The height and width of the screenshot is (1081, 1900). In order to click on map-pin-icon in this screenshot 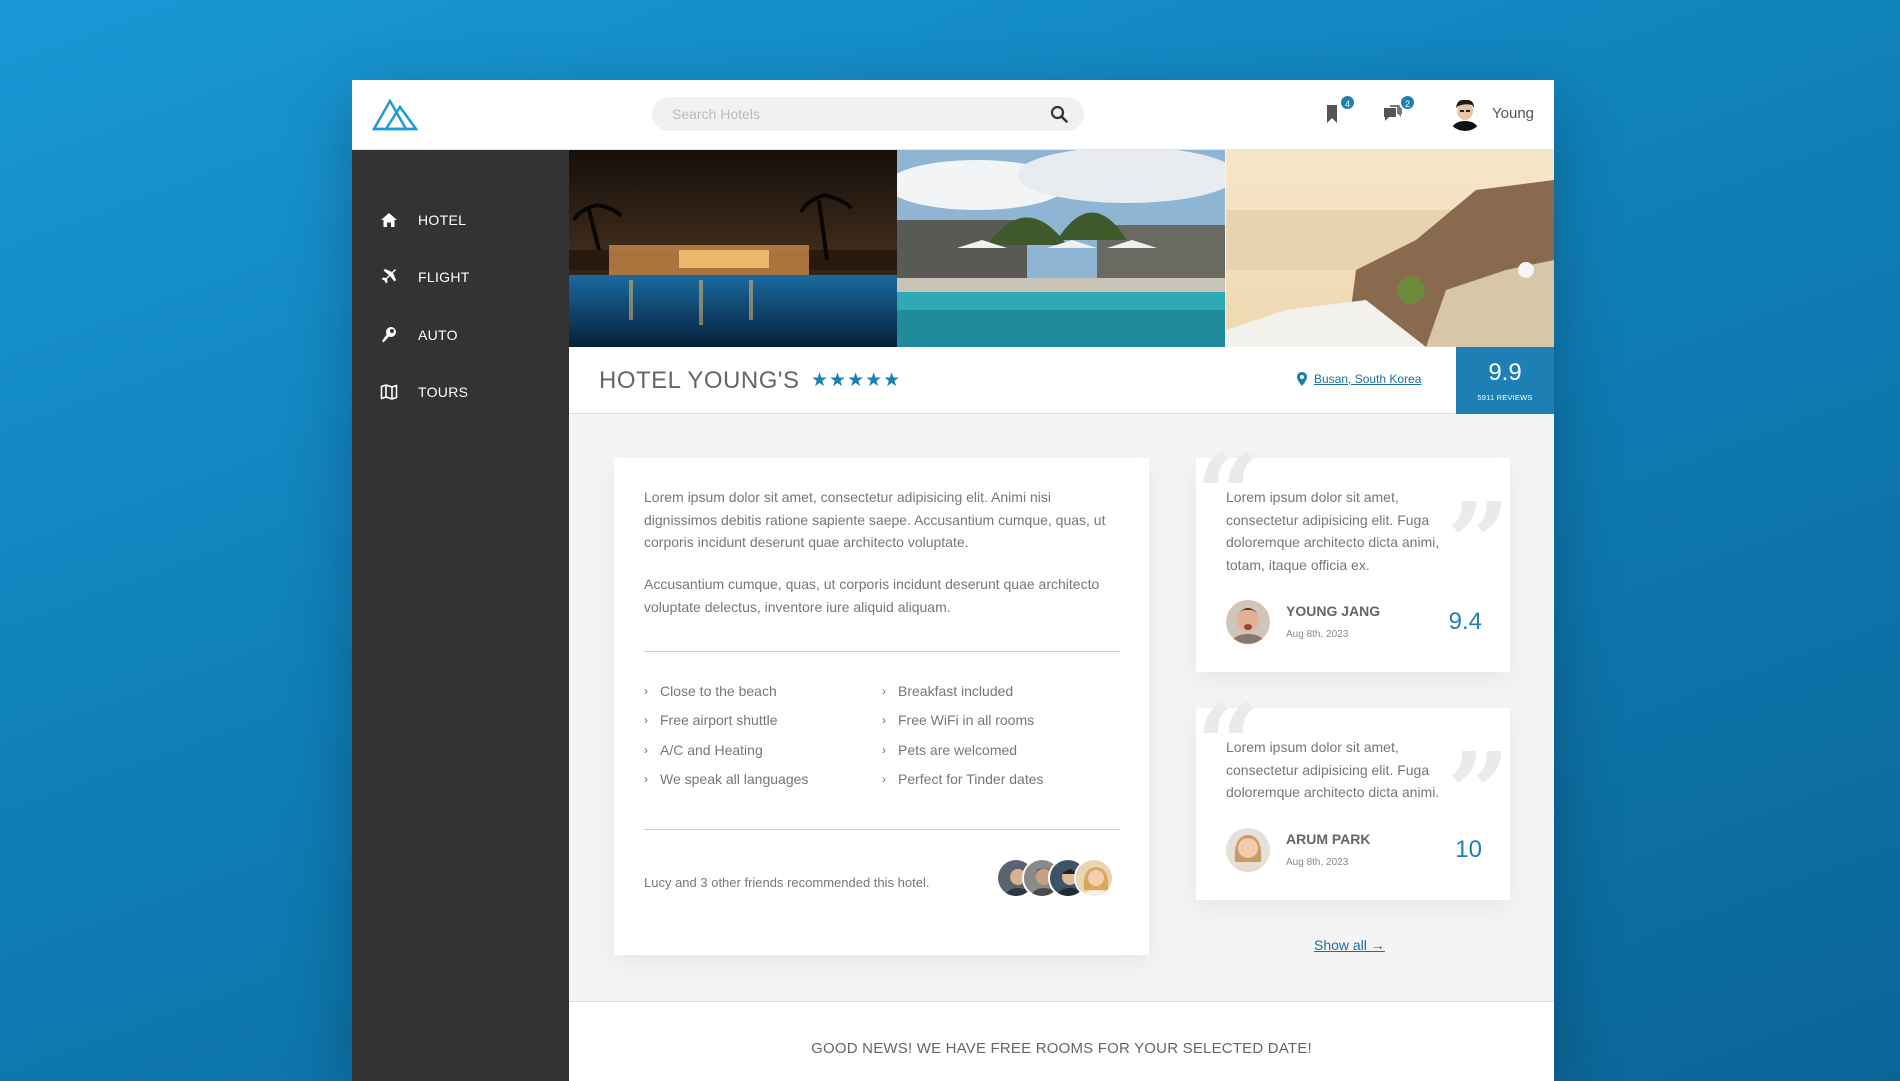, I will do `click(1302, 379)`.